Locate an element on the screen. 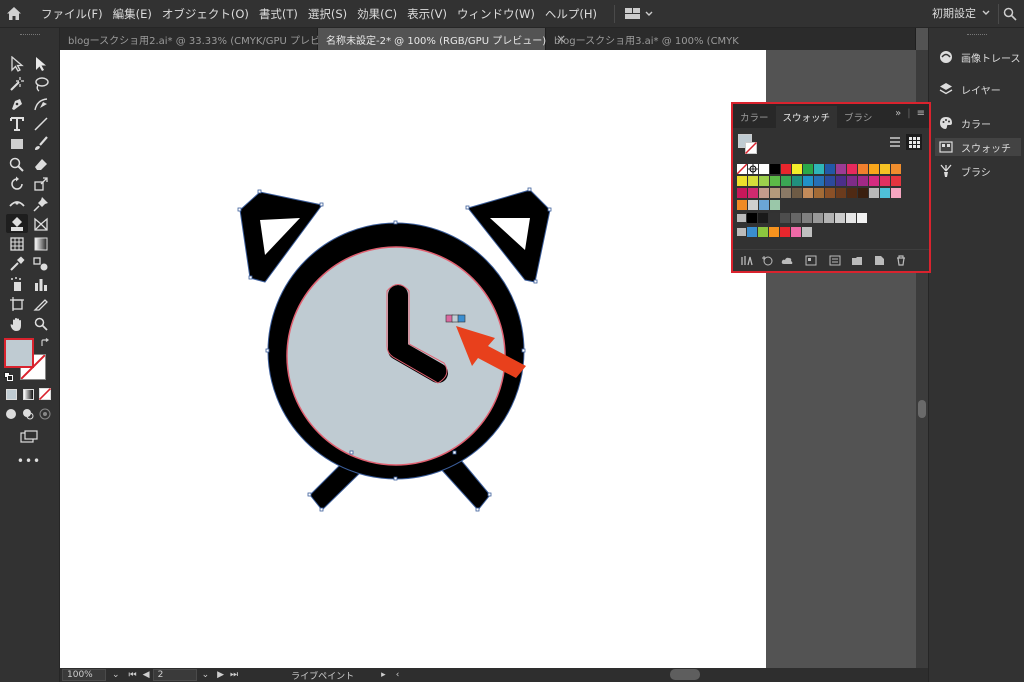  thumbnail-view-button is located at coordinates (914, 142).